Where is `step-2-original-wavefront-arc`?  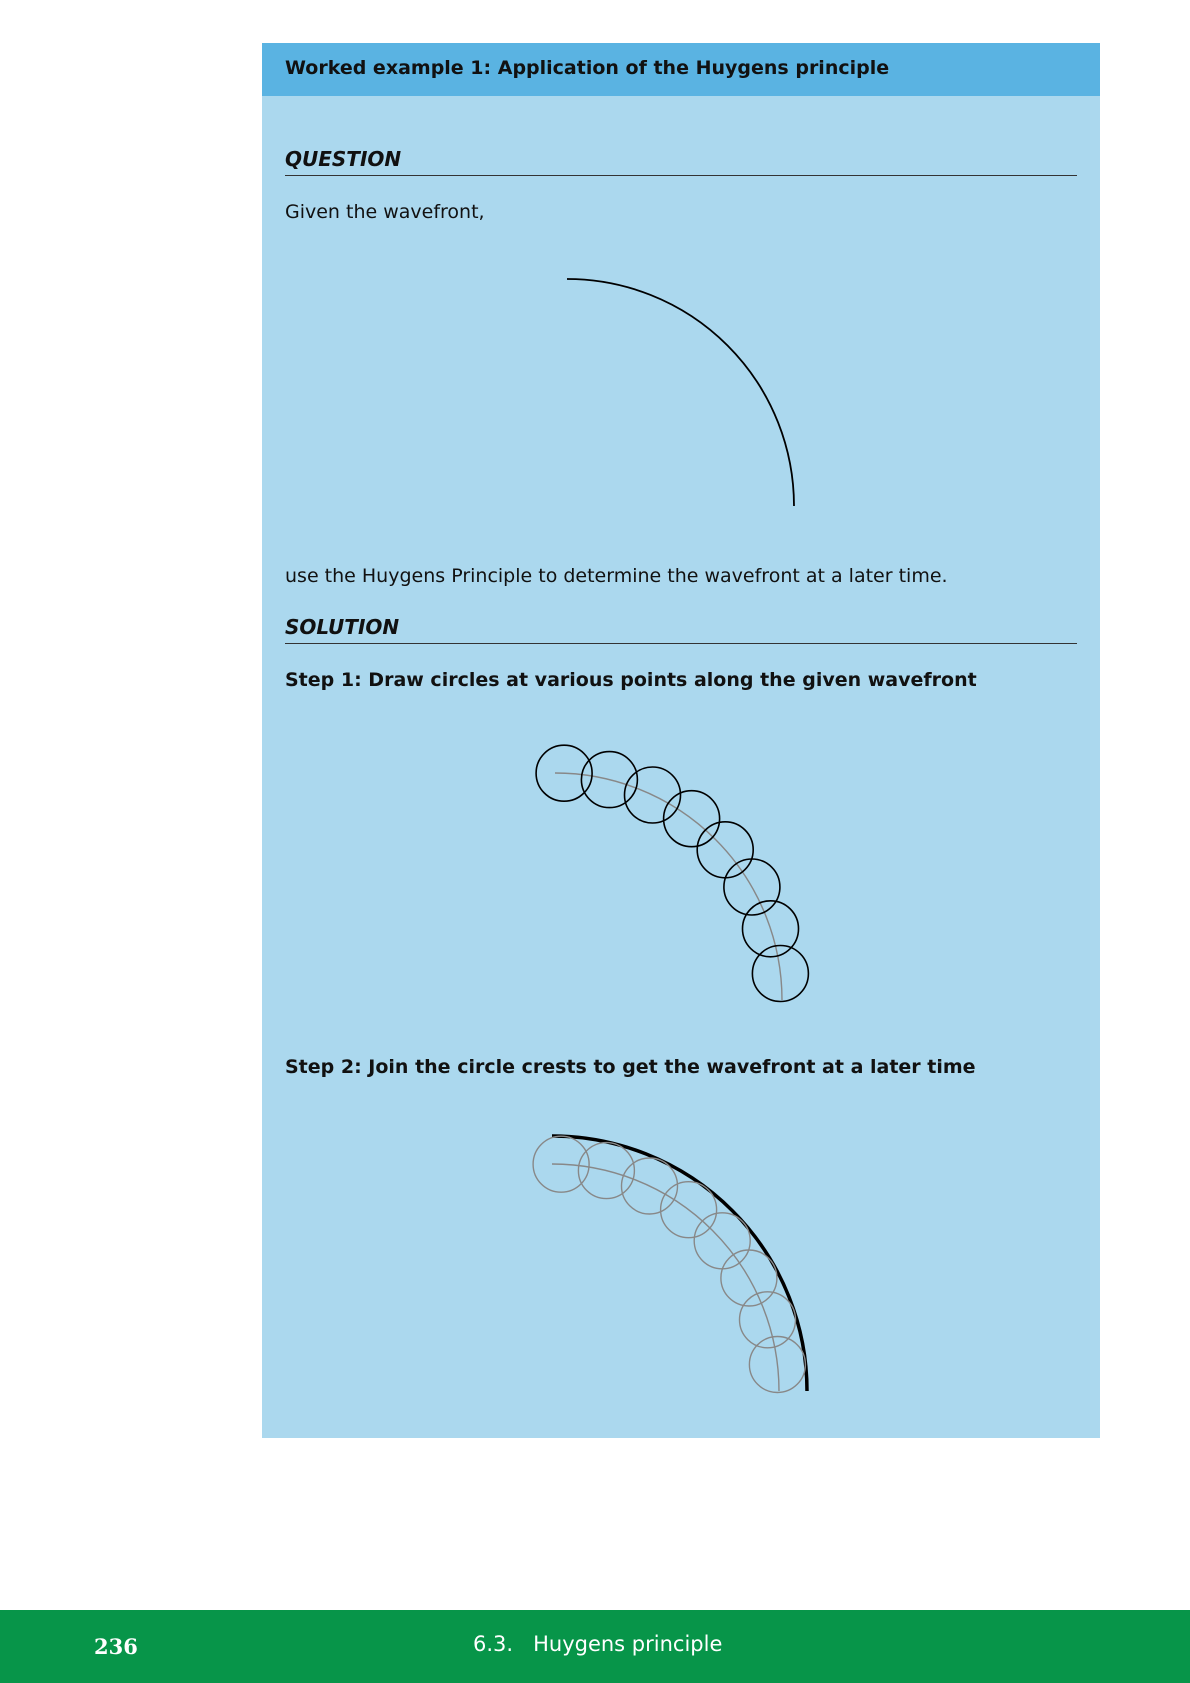 step-2-original-wavefront-arc is located at coordinates (665, 1277).